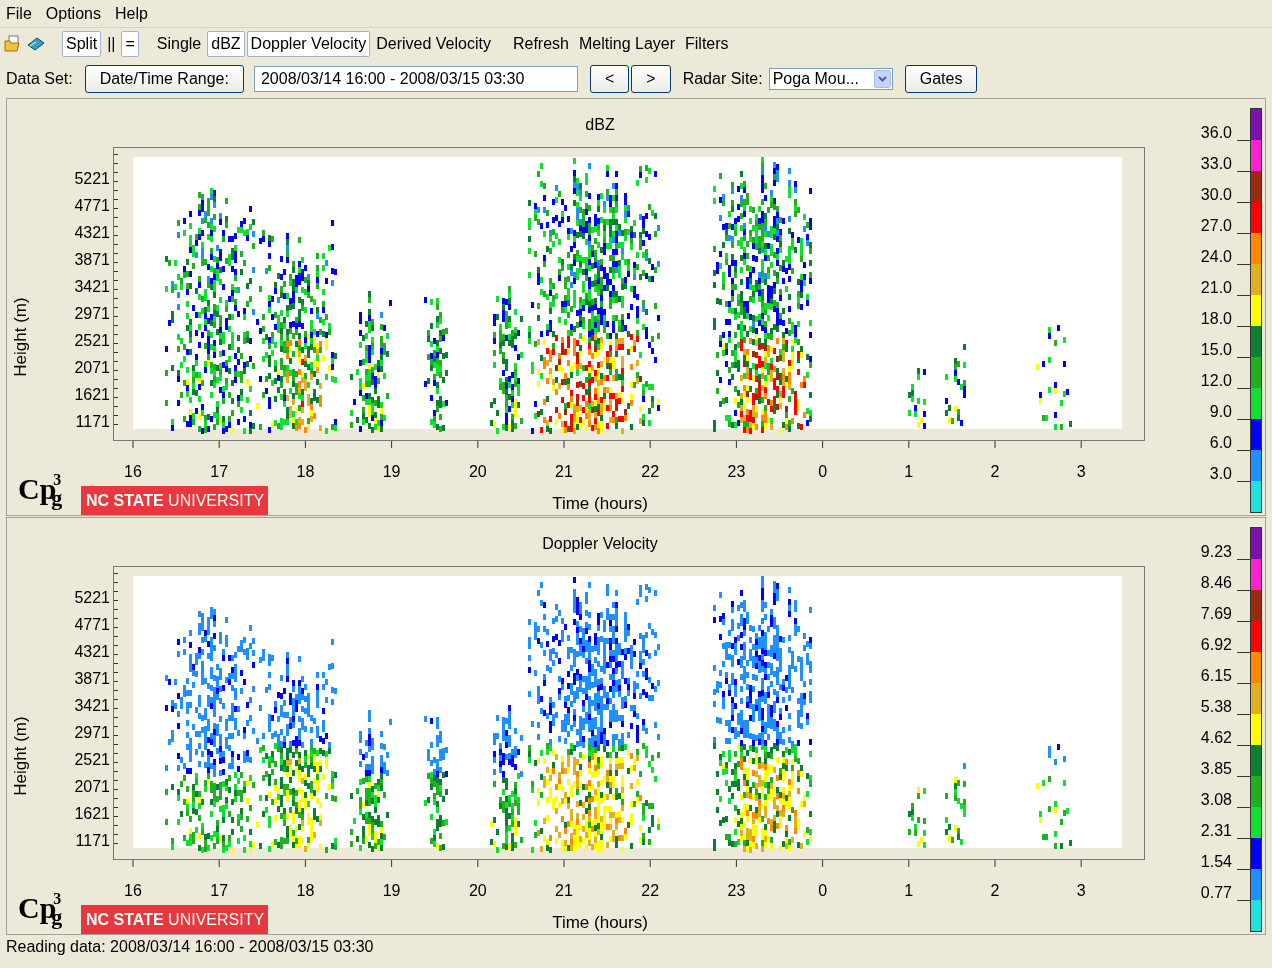 The image size is (1272, 968). What do you see at coordinates (36, 44) in the screenshot?
I see `book-icon` at bounding box center [36, 44].